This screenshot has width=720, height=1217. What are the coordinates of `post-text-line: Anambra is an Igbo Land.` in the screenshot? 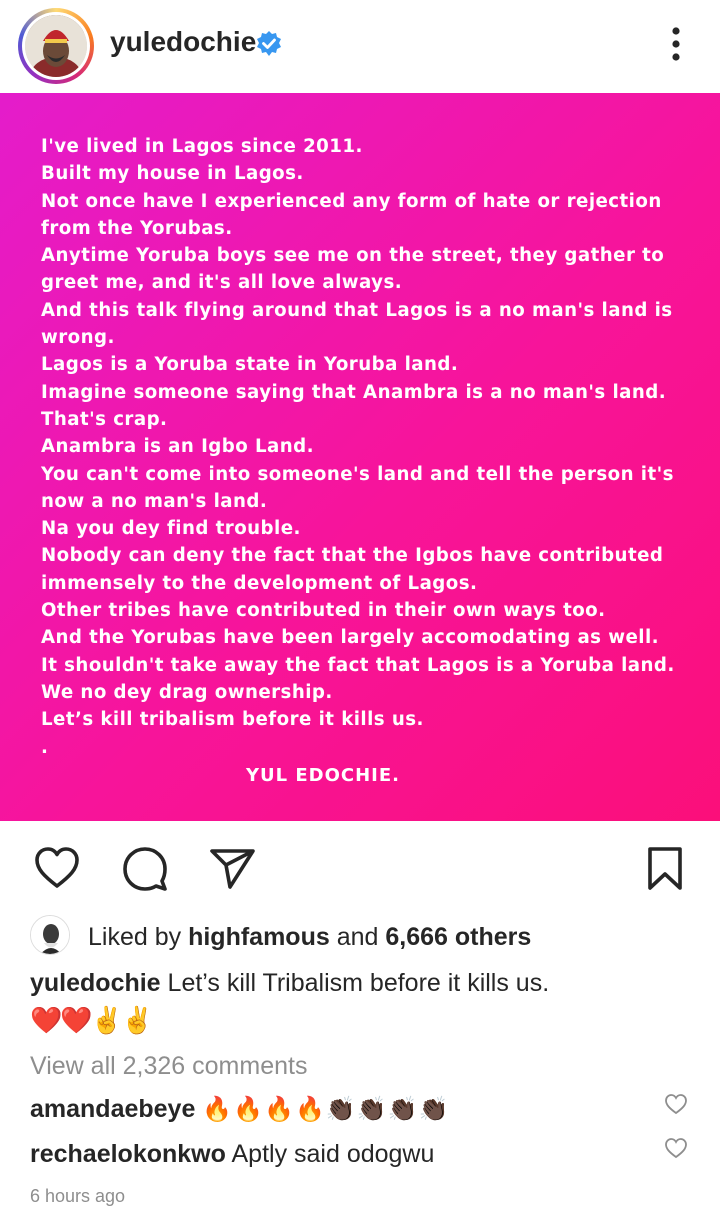 It's located at (177, 447).